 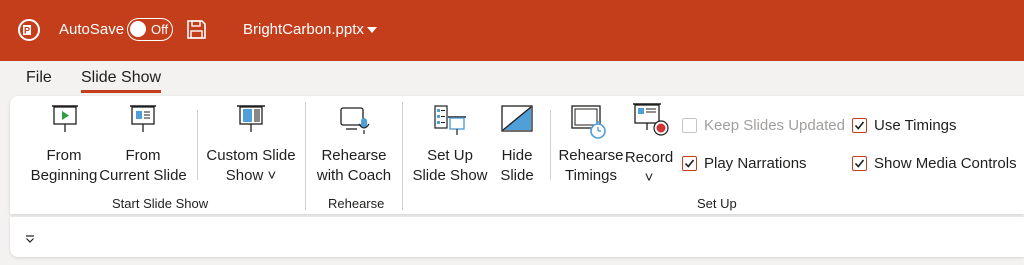 I want to click on autosave-toggle: Off, so click(x=150, y=29).